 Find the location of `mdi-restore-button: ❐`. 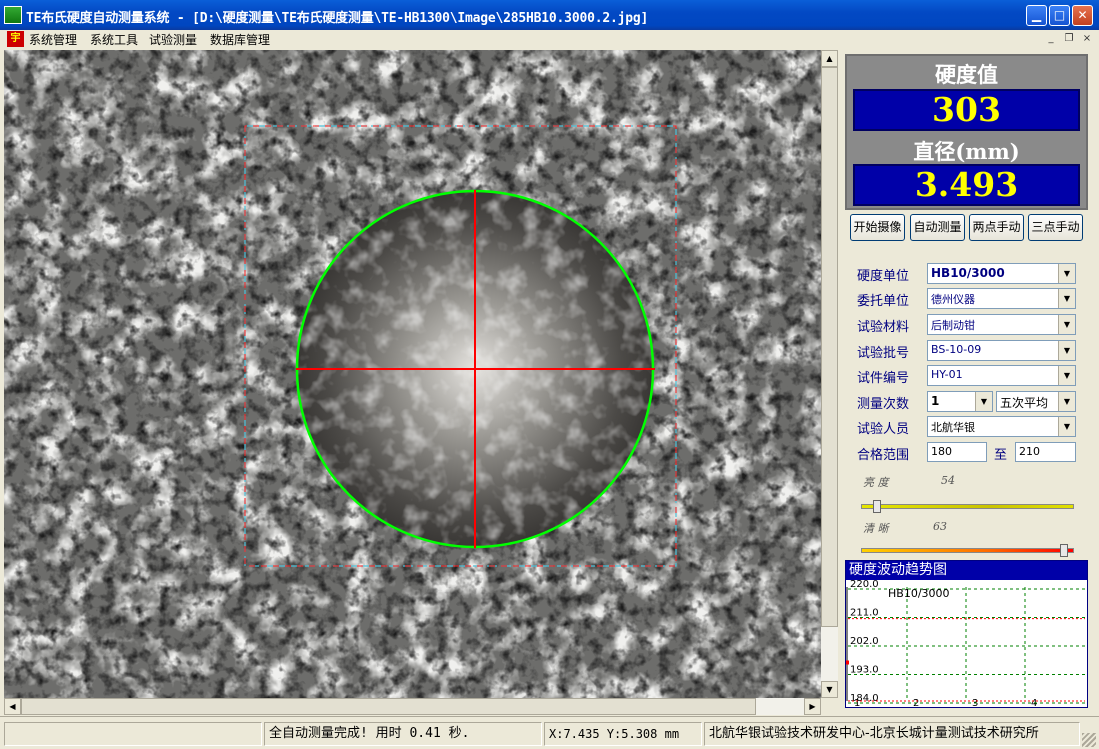

mdi-restore-button: ❐ is located at coordinates (1069, 39).